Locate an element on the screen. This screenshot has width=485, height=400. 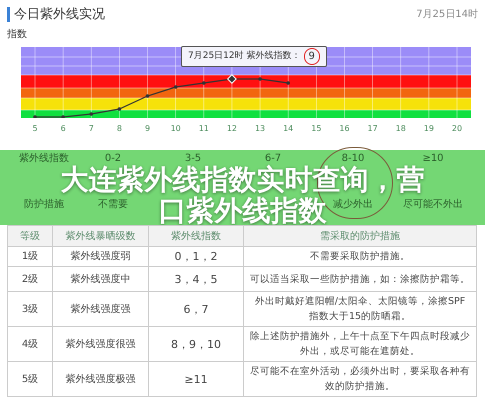
legend-value: 不需要 is located at coordinates (113, 204).